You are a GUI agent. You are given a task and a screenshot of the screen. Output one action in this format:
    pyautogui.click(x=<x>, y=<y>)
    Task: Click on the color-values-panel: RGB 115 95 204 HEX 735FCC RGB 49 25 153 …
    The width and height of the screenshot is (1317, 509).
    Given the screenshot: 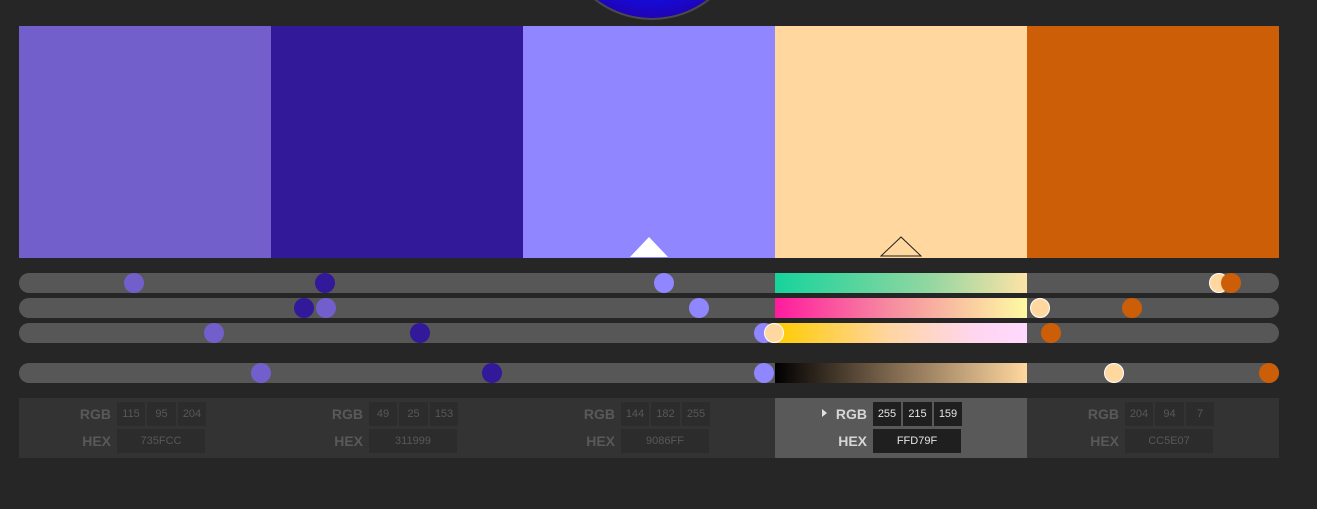 What is the action you would take?
    pyautogui.click(x=649, y=428)
    